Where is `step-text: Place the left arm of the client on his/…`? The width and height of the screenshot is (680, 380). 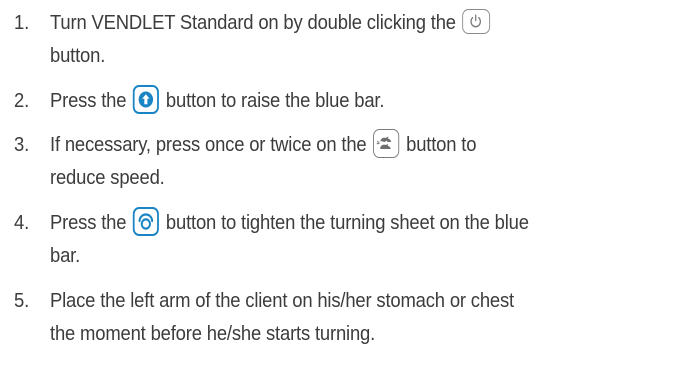 step-text: Place the left arm of the client on his/… is located at coordinates (282, 300).